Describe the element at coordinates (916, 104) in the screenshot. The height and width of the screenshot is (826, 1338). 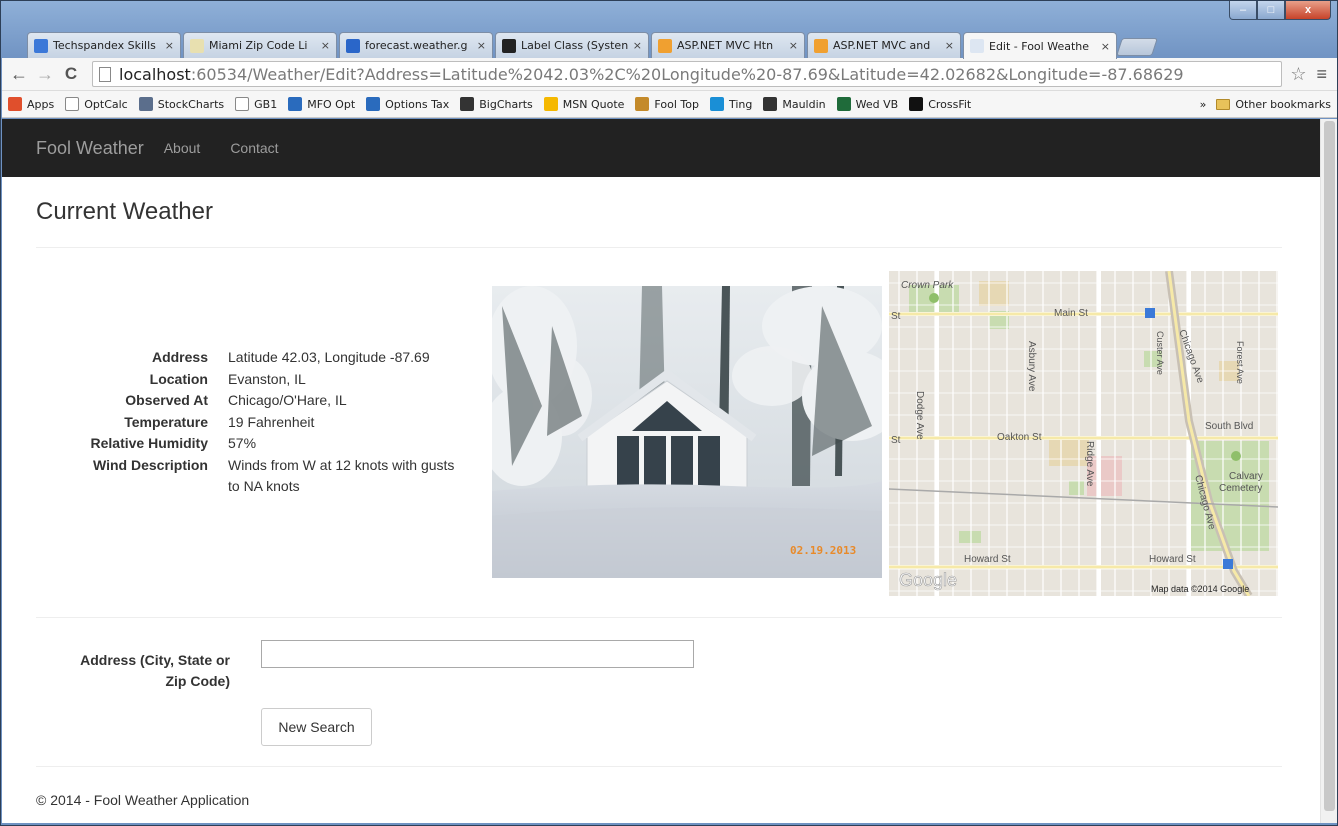
I see `crossfit-icon` at that location.